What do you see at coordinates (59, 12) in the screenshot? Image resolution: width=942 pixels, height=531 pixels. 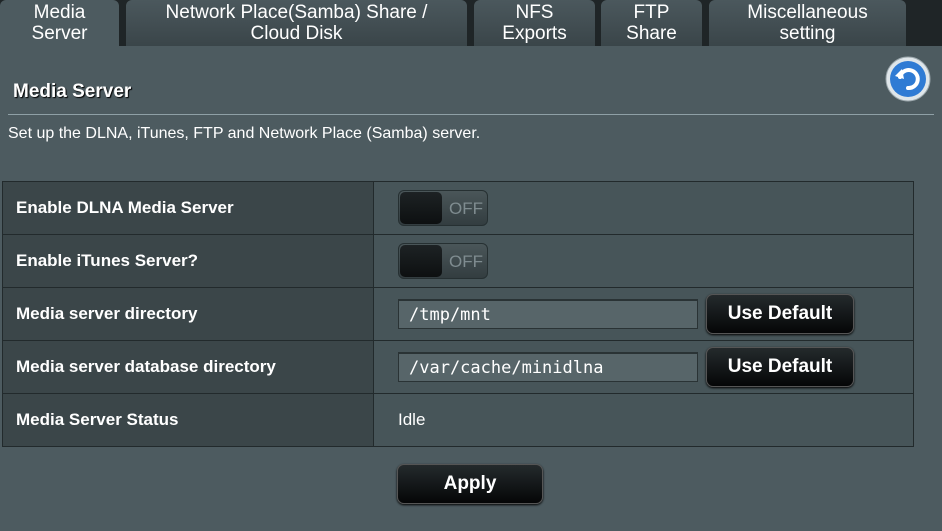 I see `tab-label: Media` at bounding box center [59, 12].